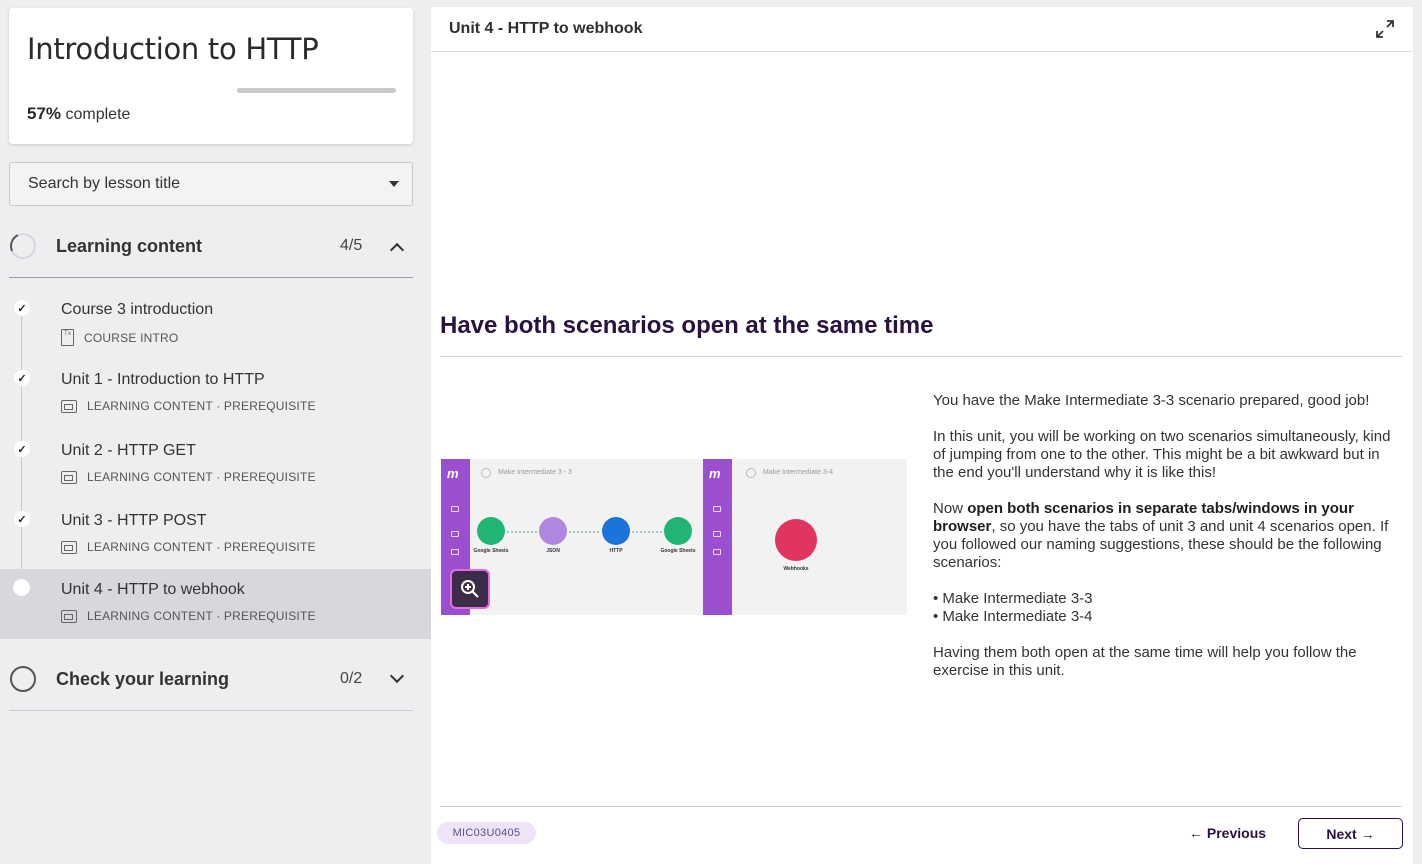 The width and height of the screenshot is (1422, 864). Describe the element at coordinates (351, 245) in the screenshot. I see `section-count: 4/5` at that location.